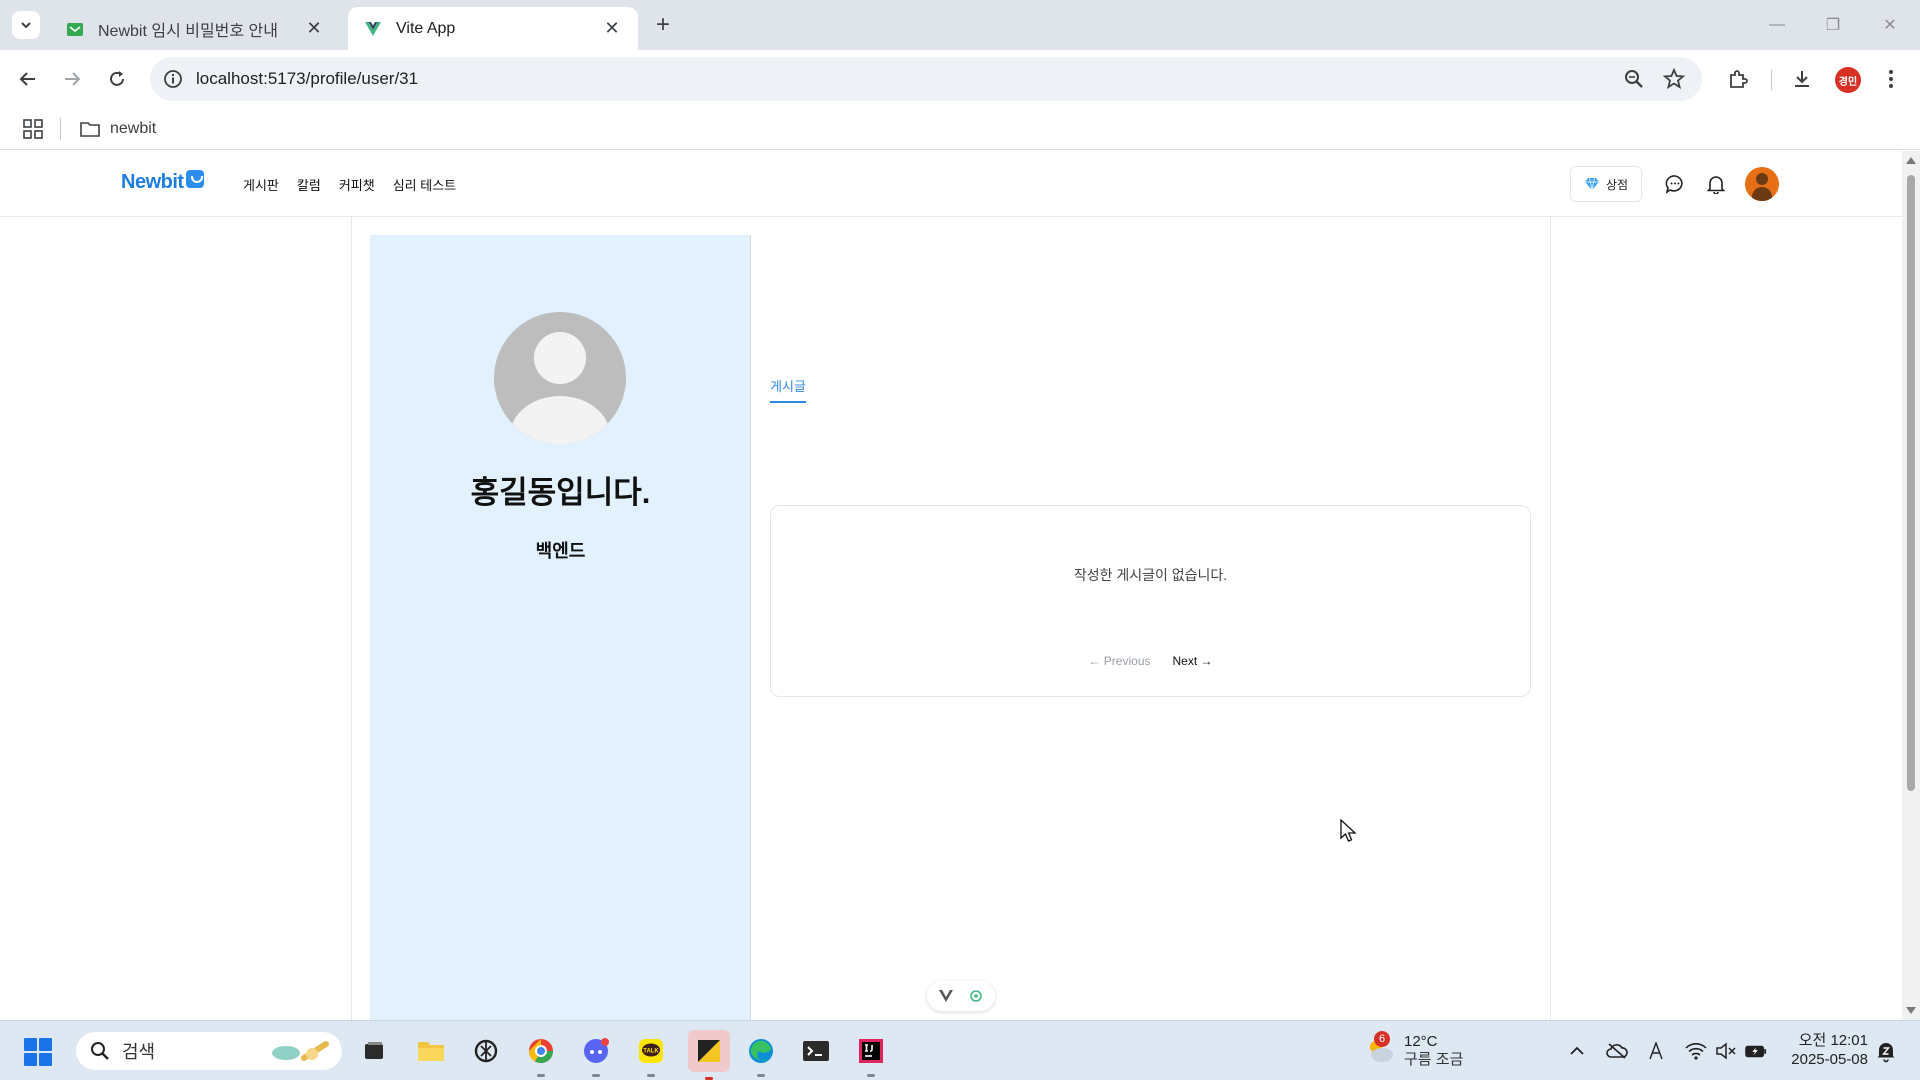 Image resolution: width=1920 pixels, height=1080 pixels. What do you see at coordinates (1777, 25) in the screenshot?
I see `minimize-button: —` at bounding box center [1777, 25].